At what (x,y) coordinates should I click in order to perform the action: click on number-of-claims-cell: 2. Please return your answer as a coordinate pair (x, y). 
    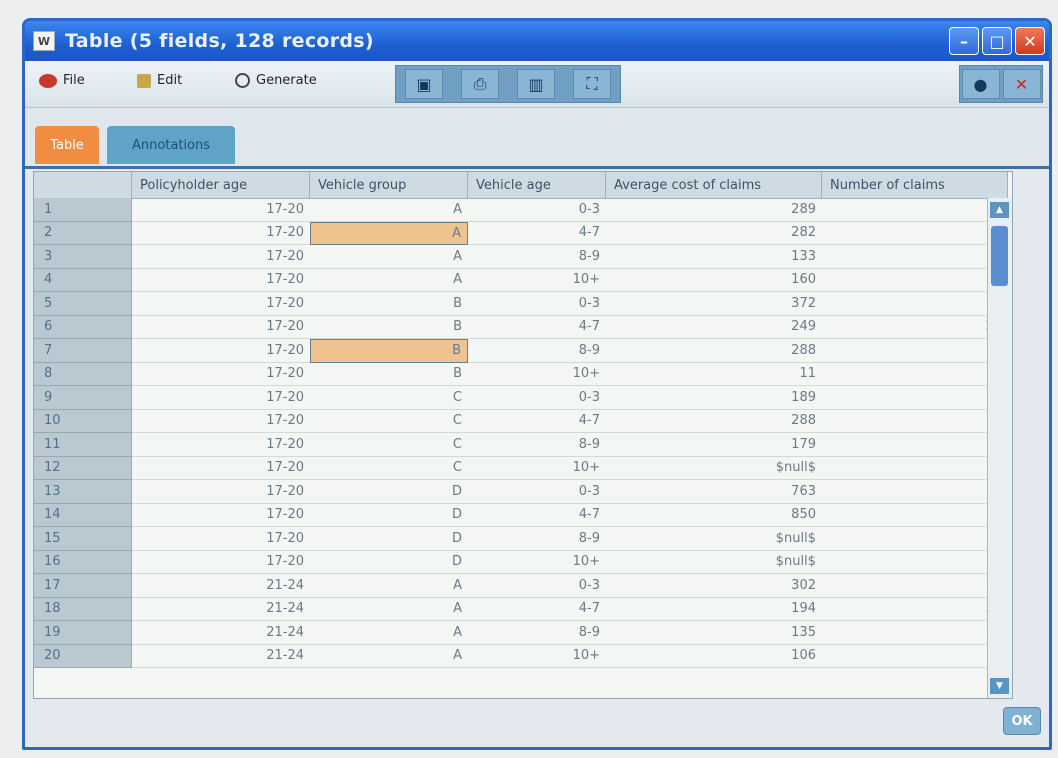
    Looking at the image, I should click on (915, 515).